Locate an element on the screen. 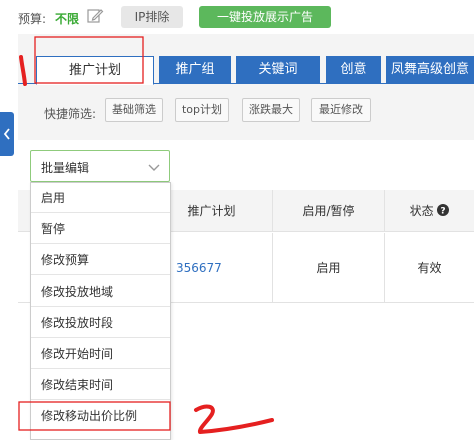 This screenshot has height=440, width=474. chevron-left-icon is located at coordinates (6, 134).